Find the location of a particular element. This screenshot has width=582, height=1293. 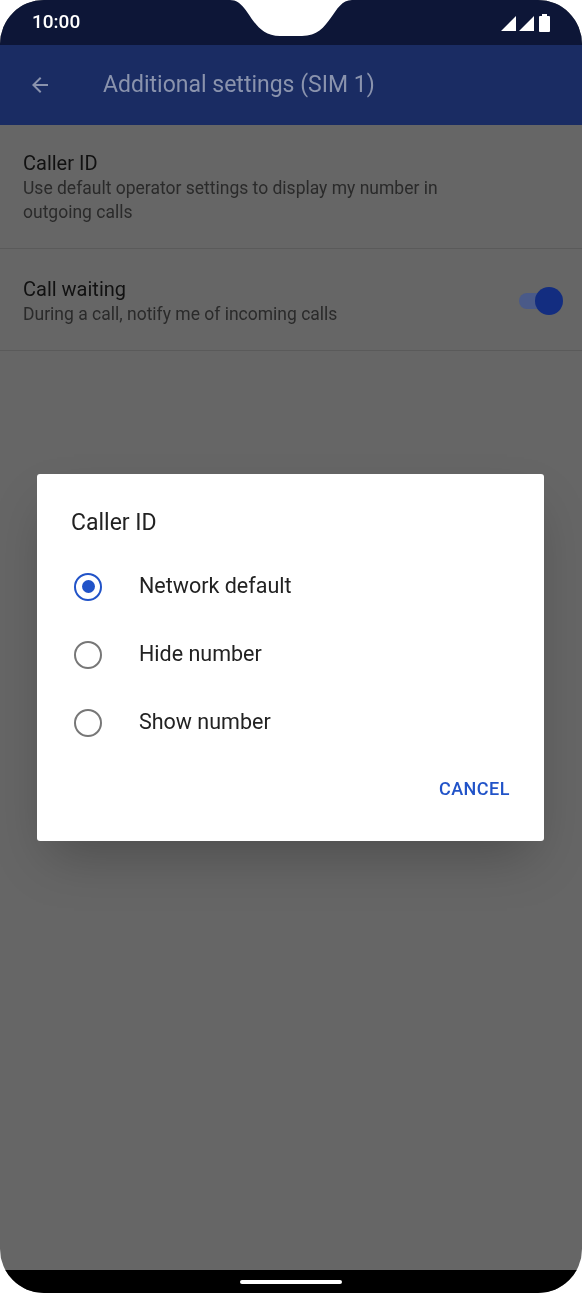

option-label: Network default is located at coordinates (215, 586).